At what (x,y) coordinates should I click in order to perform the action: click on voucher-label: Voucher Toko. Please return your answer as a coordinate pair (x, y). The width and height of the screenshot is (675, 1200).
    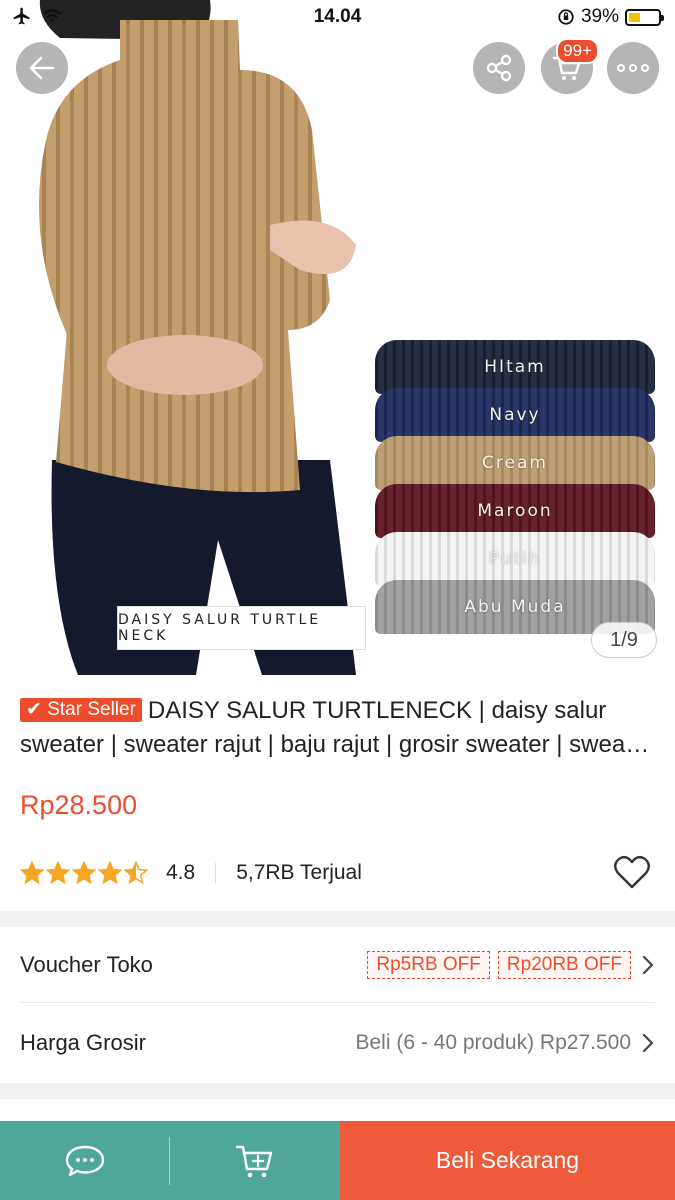
    Looking at the image, I should click on (86, 964).